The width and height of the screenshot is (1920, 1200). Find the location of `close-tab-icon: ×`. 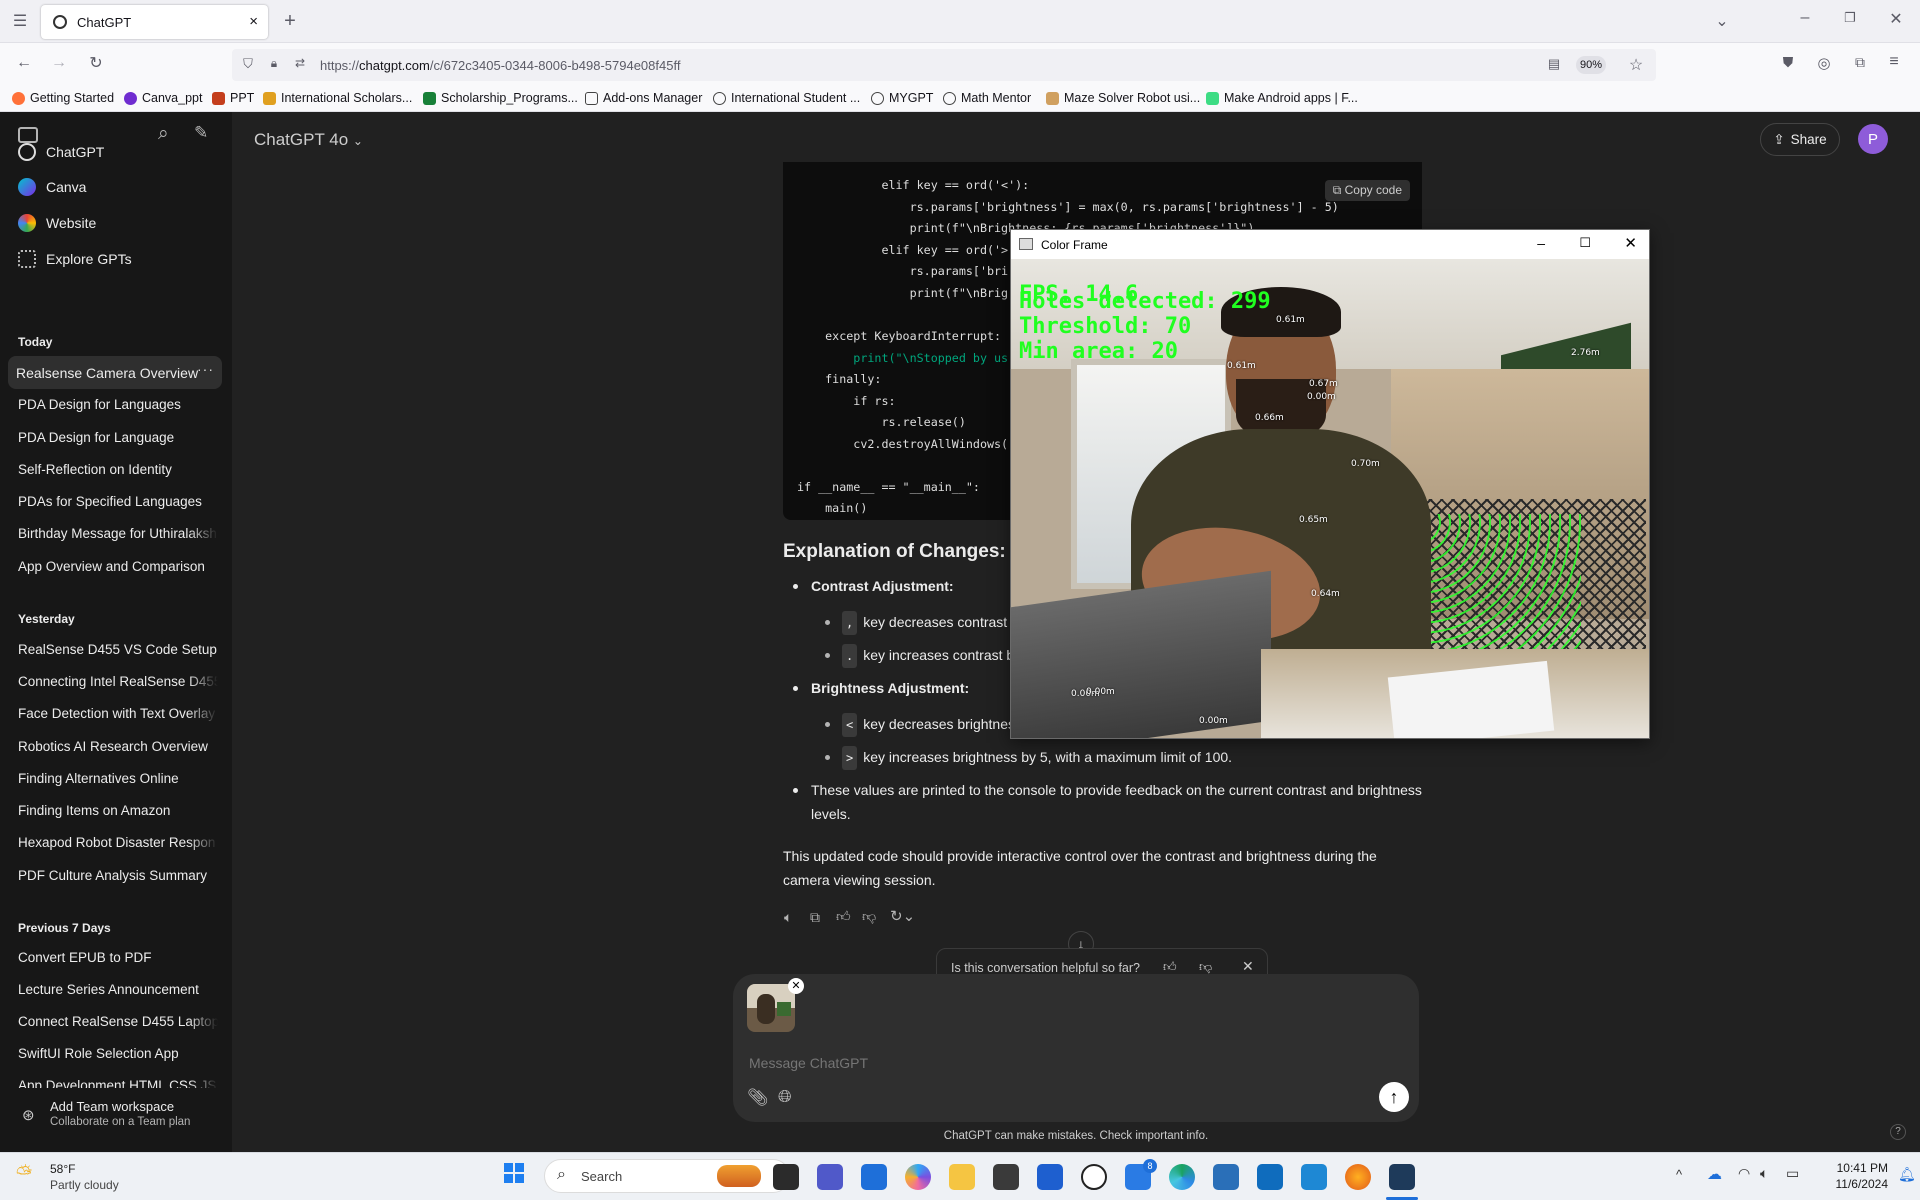

close-tab-icon: × is located at coordinates (253, 21).